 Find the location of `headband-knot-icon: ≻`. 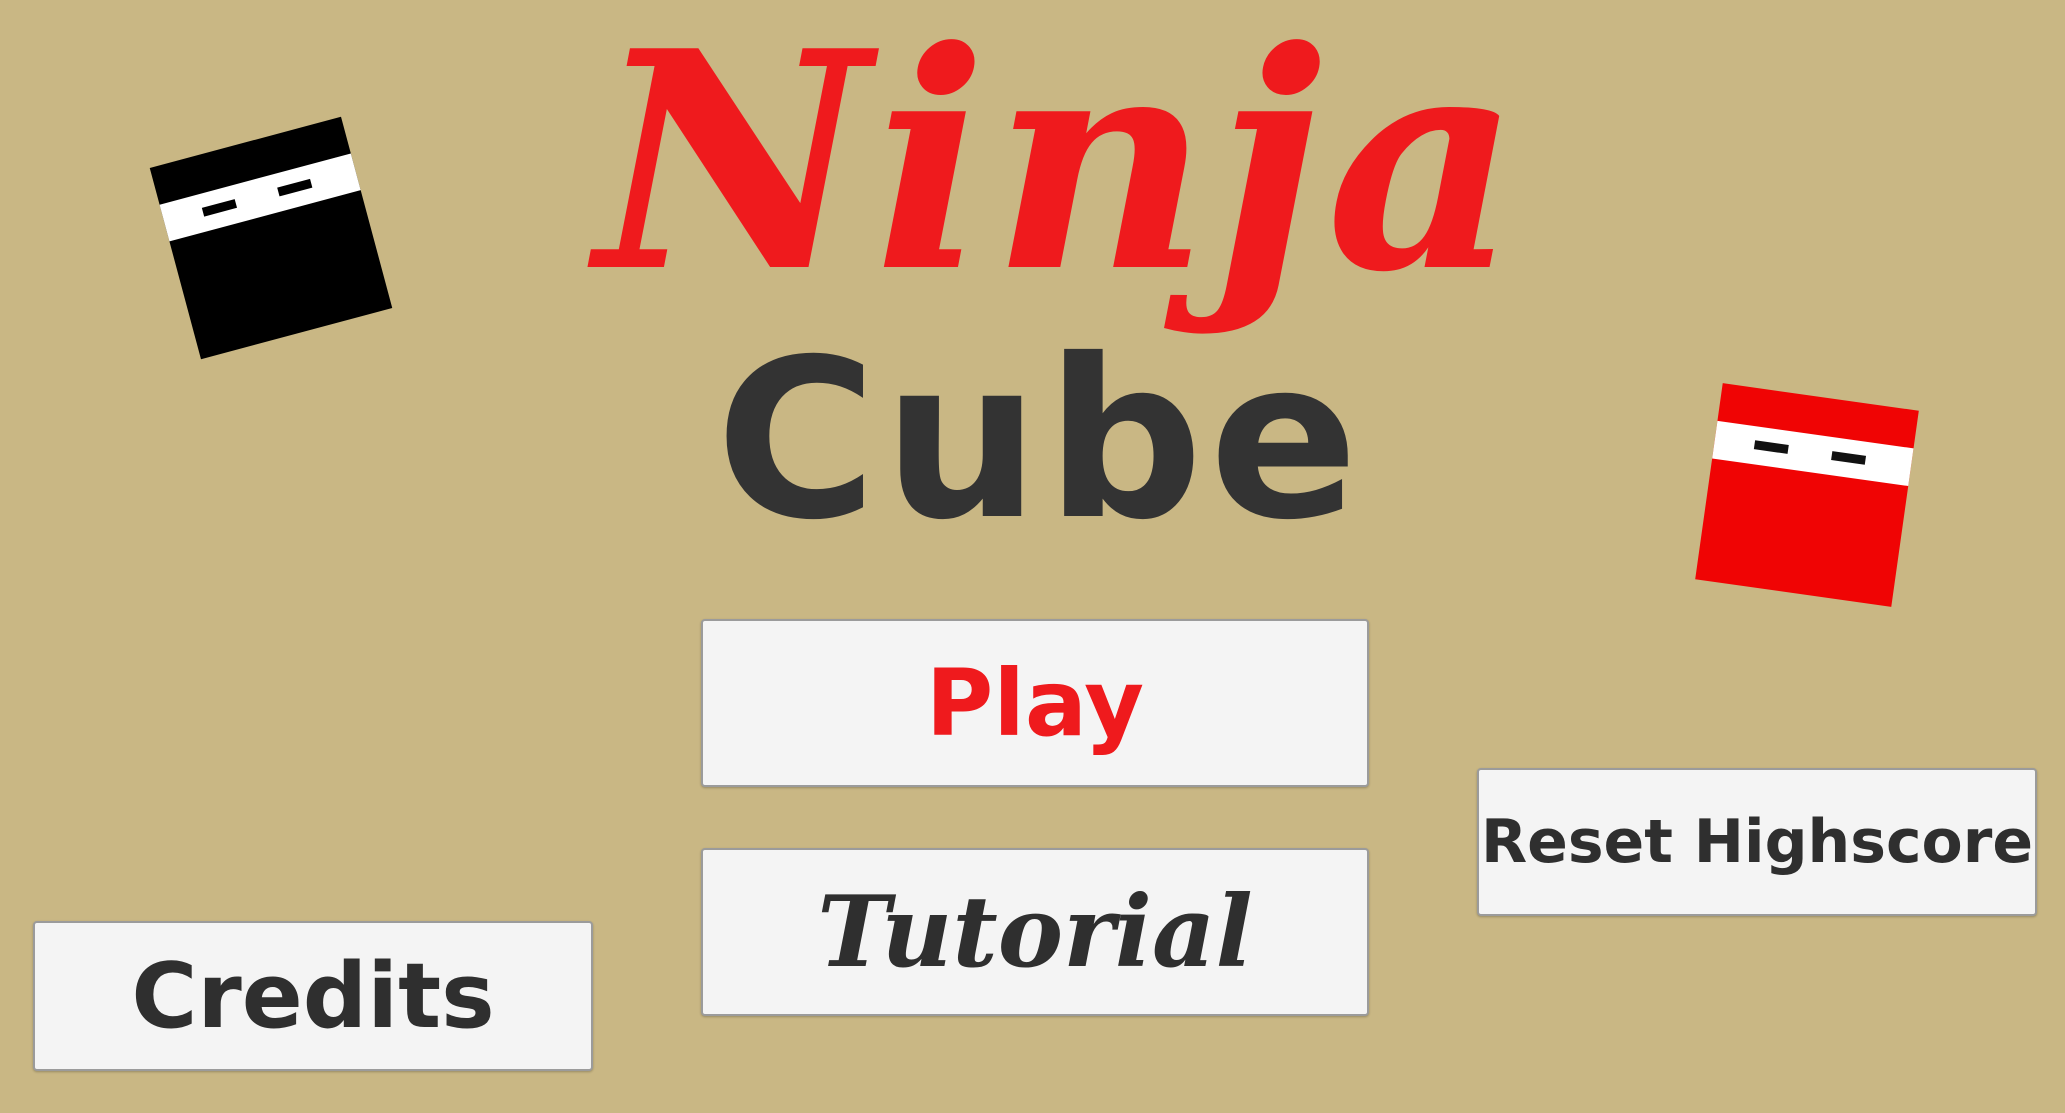

headband-knot-icon: ≻ is located at coordinates (1901, 452).